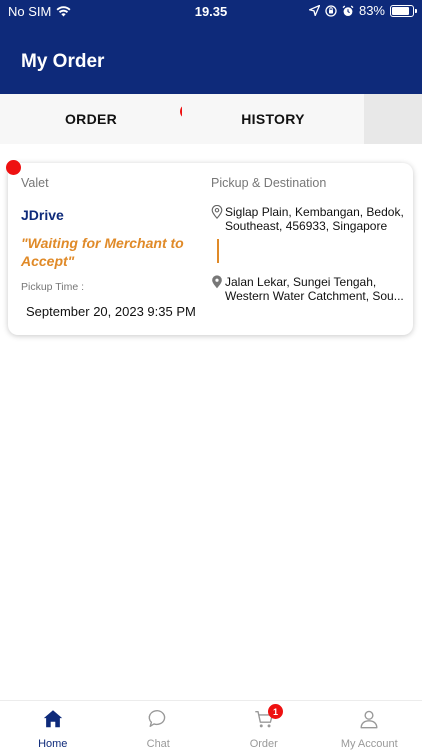 The image size is (422, 750). Describe the element at coordinates (263, 744) in the screenshot. I see `nav-order-label: Order` at that location.